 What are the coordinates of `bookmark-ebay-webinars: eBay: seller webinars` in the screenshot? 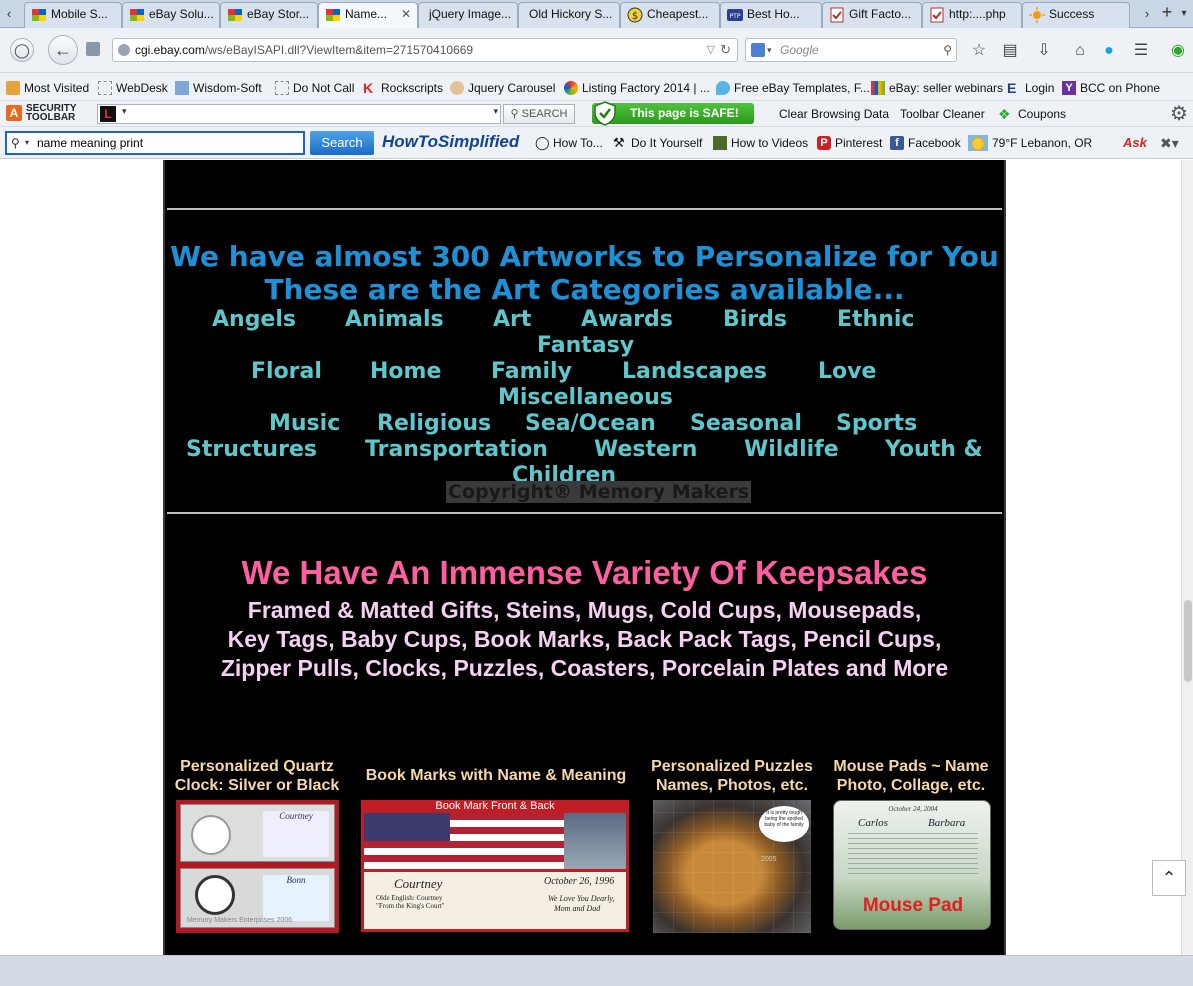 It's located at (937, 88).